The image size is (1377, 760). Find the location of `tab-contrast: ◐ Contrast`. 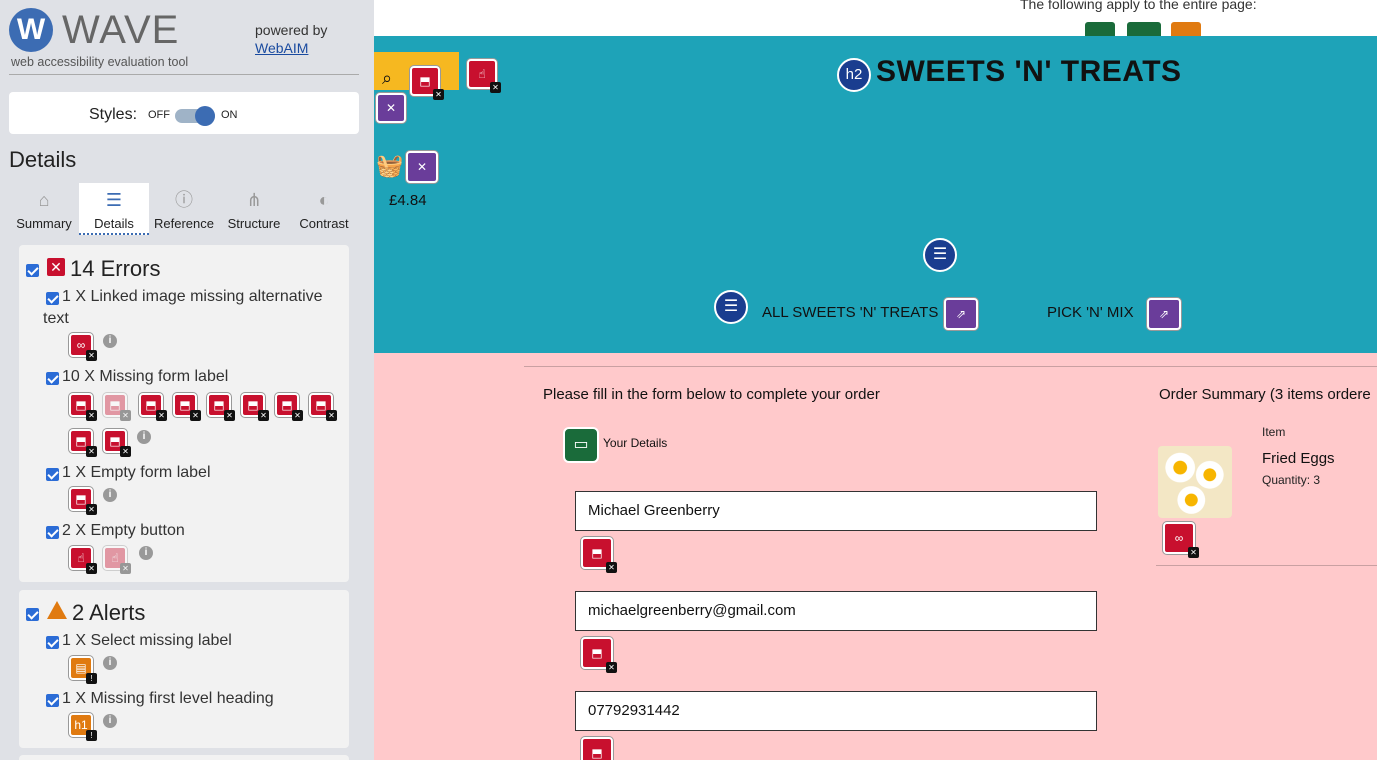

tab-contrast: ◐ Contrast is located at coordinates (324, 209).